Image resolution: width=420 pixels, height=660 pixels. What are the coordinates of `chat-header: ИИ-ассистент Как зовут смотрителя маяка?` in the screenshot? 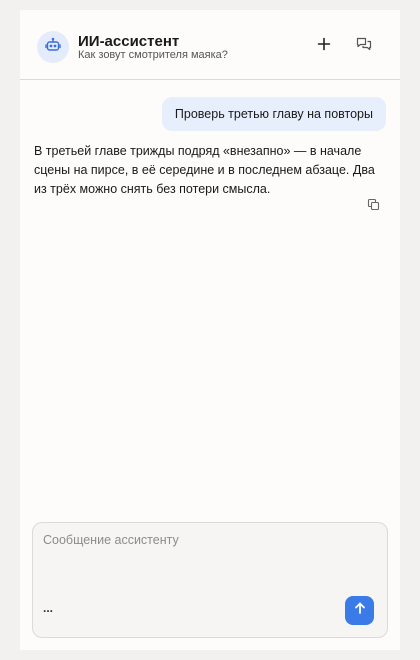 It's located at (210, 45).